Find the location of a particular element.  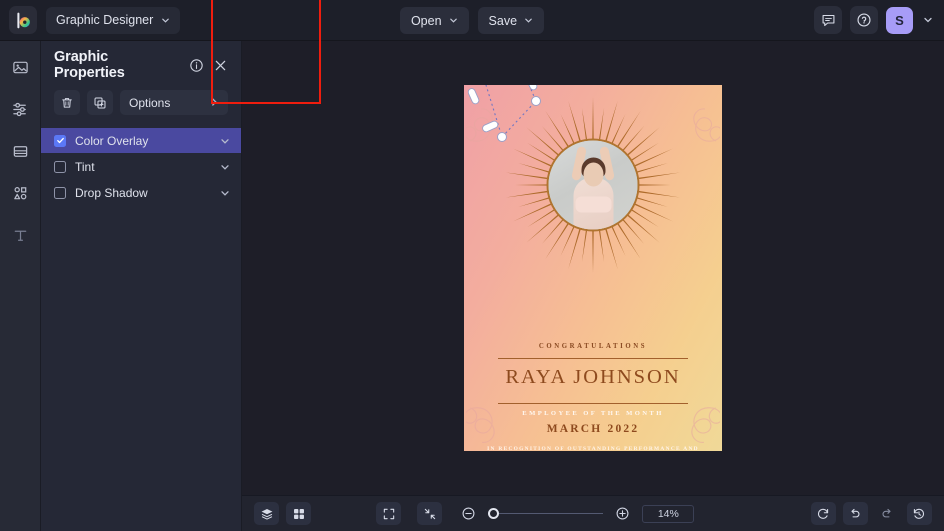

panel-header-actions is located at coordinates (208, 65).